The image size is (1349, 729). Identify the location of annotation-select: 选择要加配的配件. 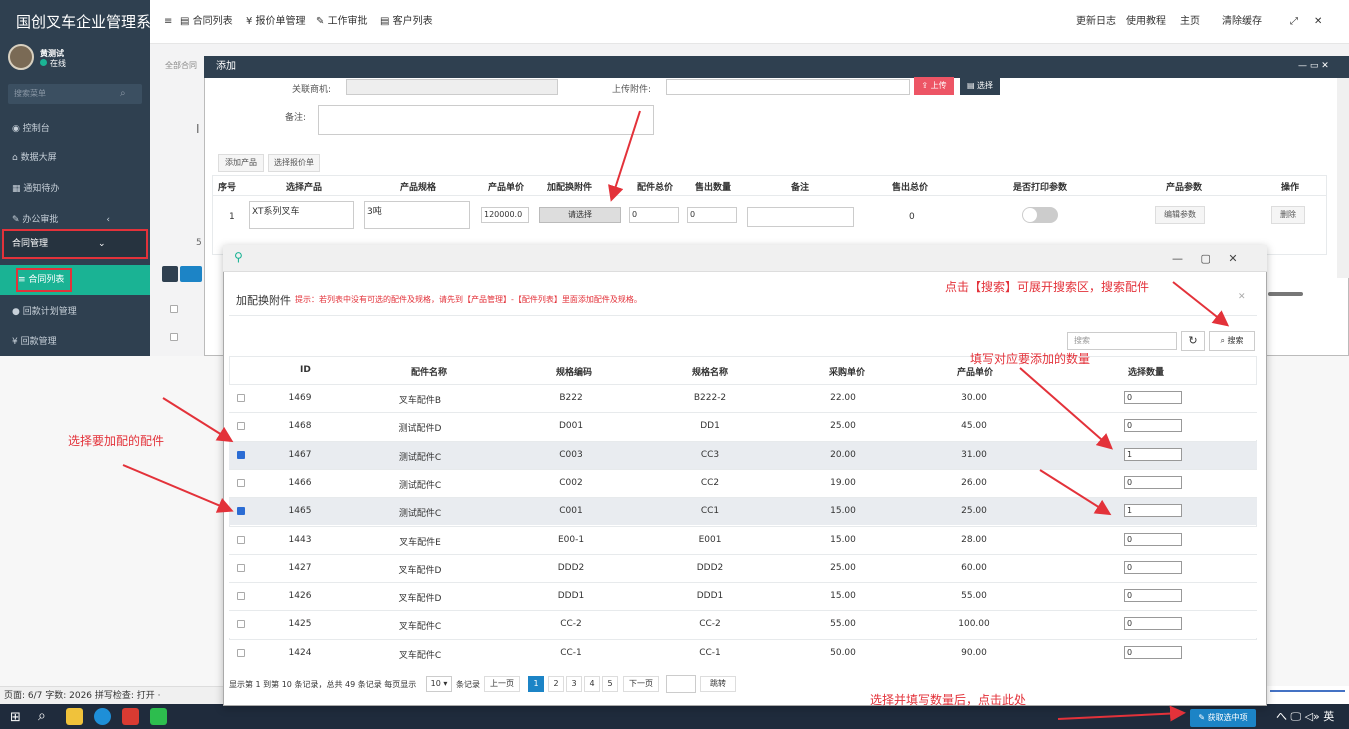
(116, 441).